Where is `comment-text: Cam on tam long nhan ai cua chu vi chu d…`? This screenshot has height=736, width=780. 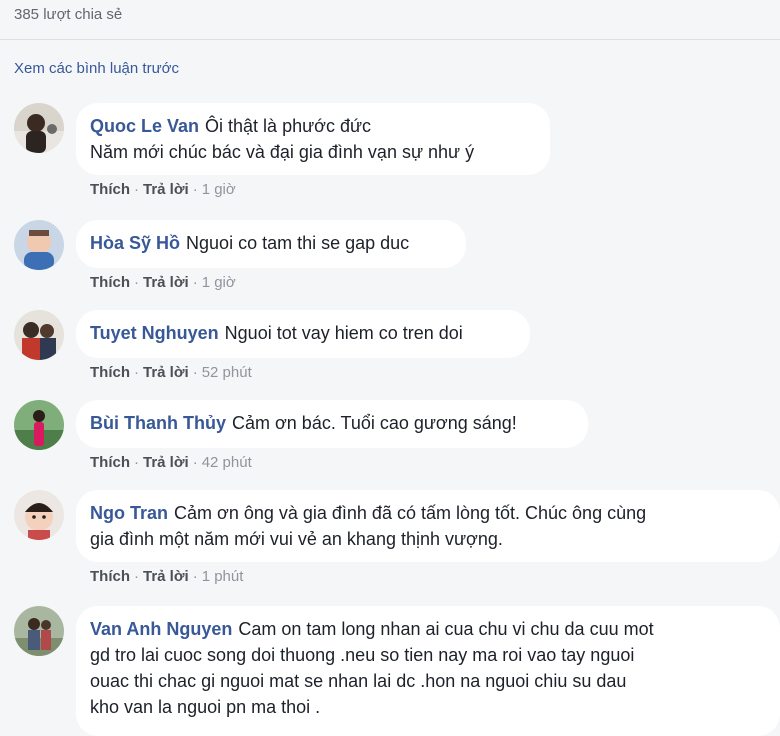 comment-text: Cam on tam long nhan ai cua chu vi chu d… is located at coordinates (446, 629).